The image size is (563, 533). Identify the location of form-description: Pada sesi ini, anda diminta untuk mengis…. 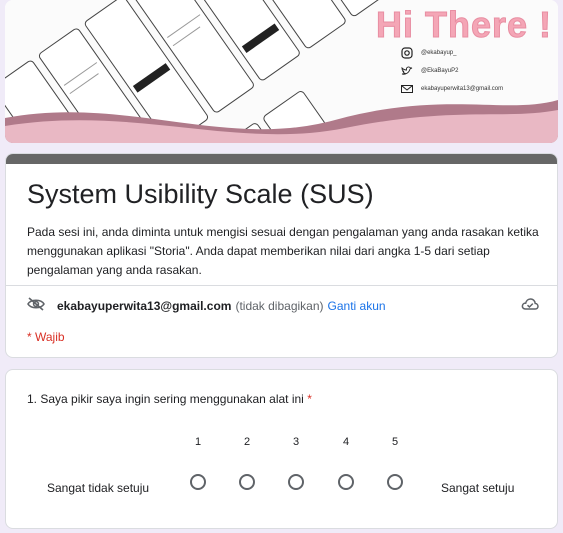
(283, 251).